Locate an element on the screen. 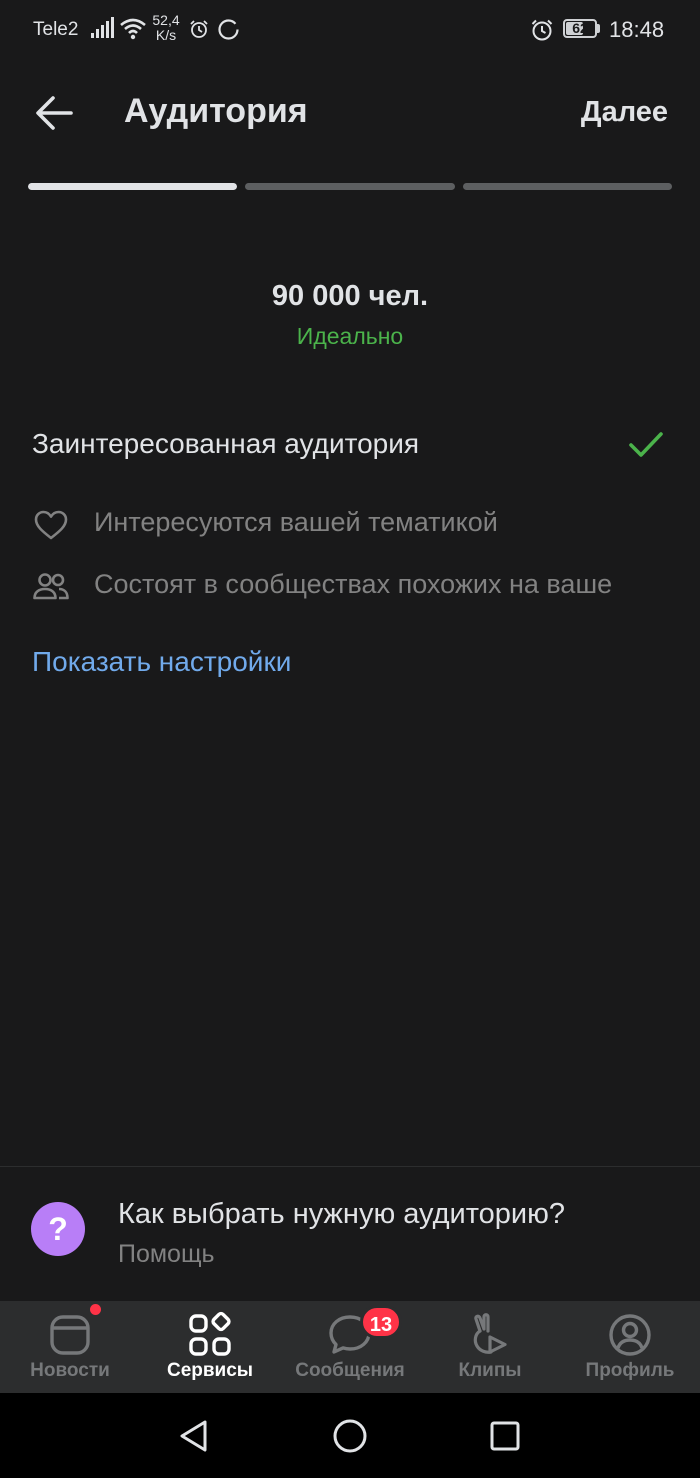 This screenshot has height=1478, width=700. clock: 18:48 is located at coordinates (637, 29).